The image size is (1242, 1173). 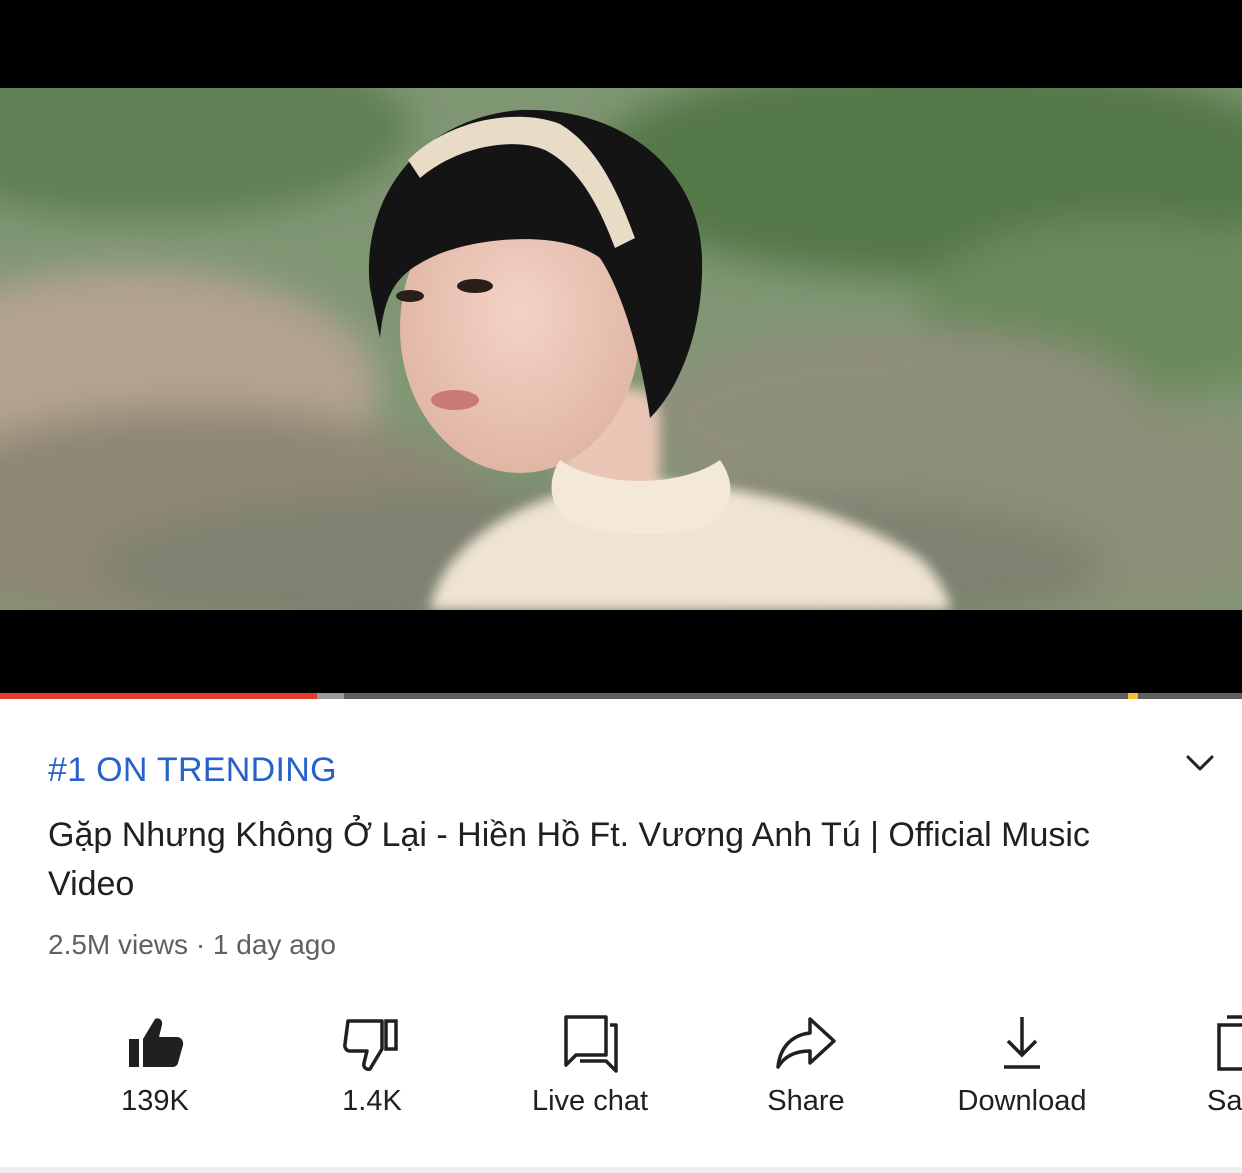 I want to click on share-button: Share, so click(x=806, y=1064).